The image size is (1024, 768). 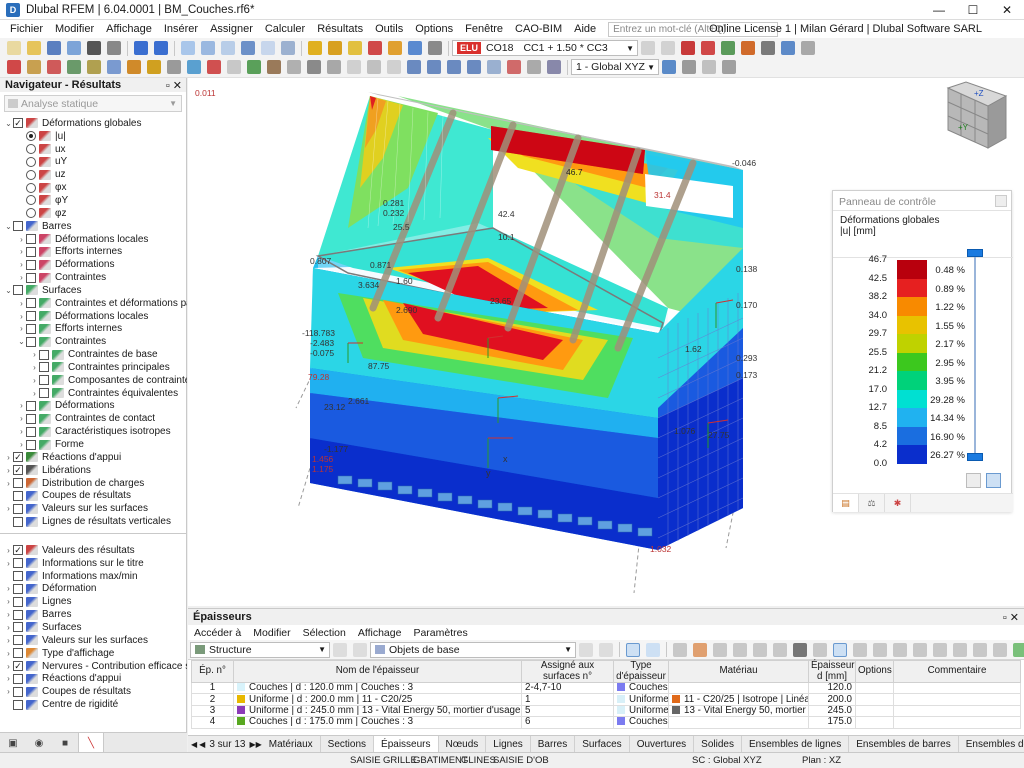 What do you see at coordinates (95, 418) in the screenshot?
I see `tree-item: › Contraintes de contact` at bounding box center [95, 418].